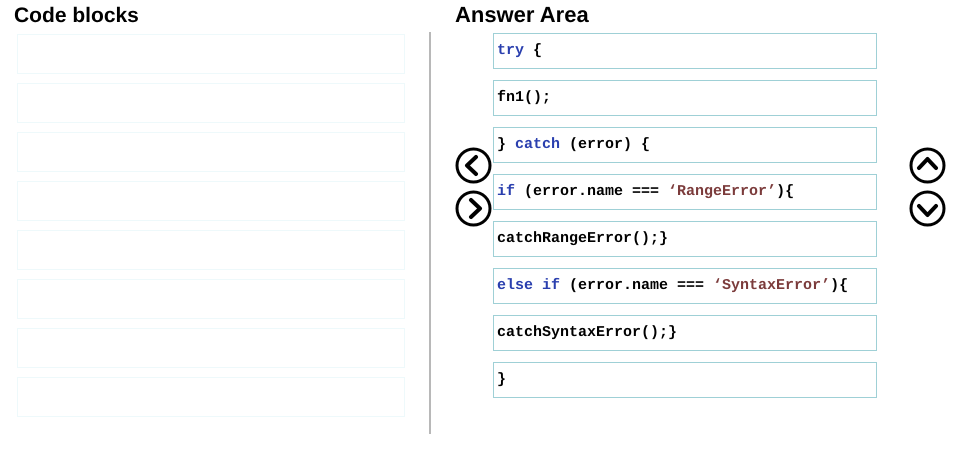 The image size is (963, 460). Describe the element at coordinates (685, 239) in the screenshot. I see `code-block: catchRangeError();}` at that location.